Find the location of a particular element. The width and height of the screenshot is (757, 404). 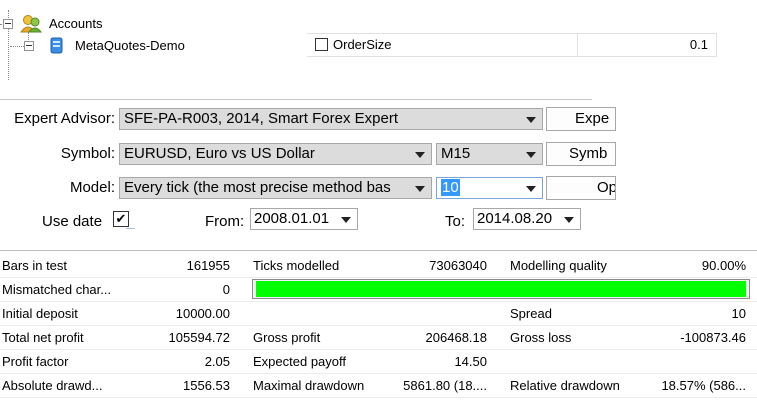

to-date-value: 2014.08.20 is located at coordinates (515, 218).